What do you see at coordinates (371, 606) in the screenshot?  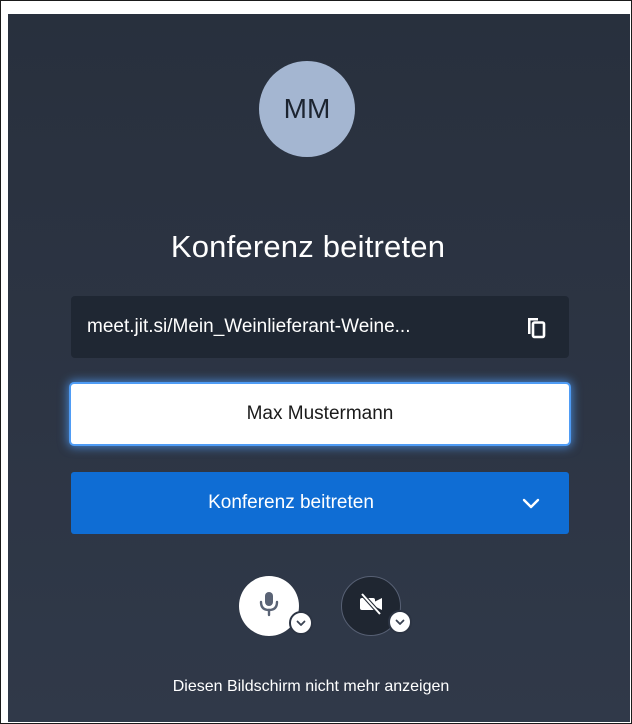 I see `camera-off-icon` at bounding box center [371, 606].